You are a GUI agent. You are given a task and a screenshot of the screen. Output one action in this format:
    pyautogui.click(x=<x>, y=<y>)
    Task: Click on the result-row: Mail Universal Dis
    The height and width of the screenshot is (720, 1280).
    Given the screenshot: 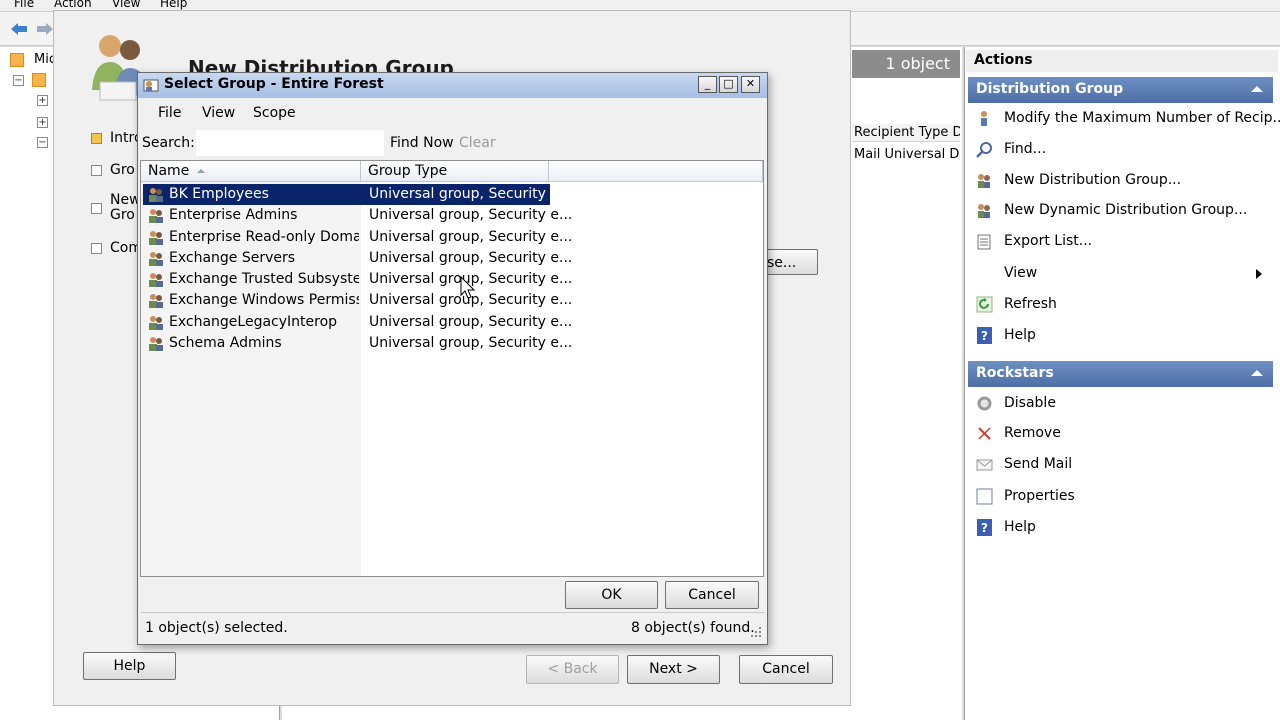 What is the action you would take?
    pyautogui.click(x=906, y=155)
    